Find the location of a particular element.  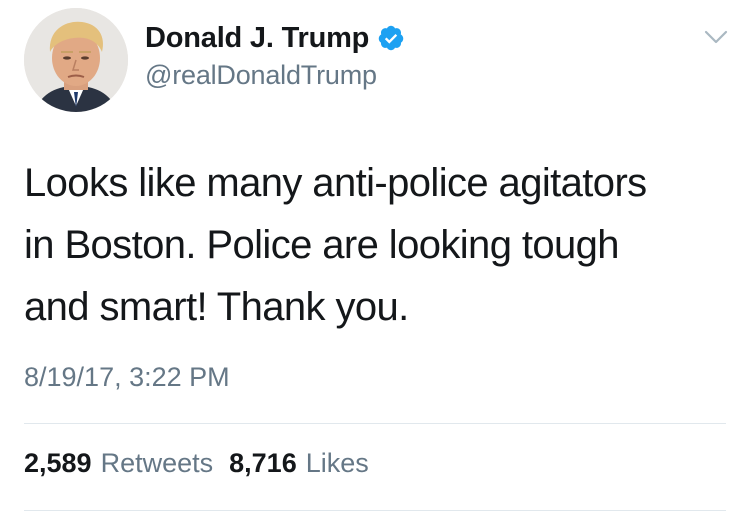

avatar-photo is located at coordinates (76, 60).